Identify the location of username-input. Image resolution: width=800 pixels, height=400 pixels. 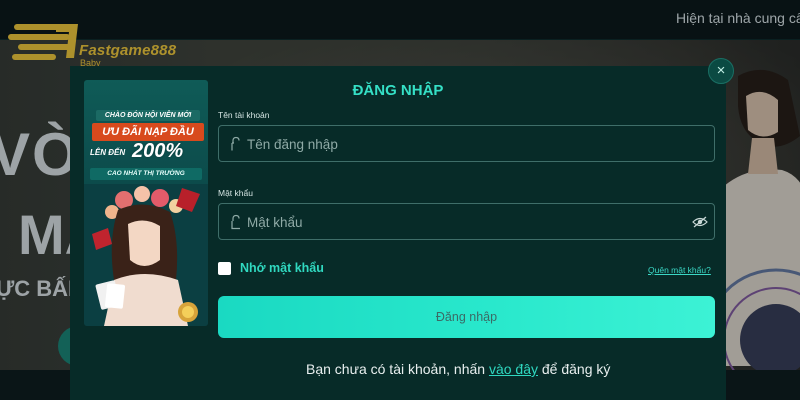
(467, 144).